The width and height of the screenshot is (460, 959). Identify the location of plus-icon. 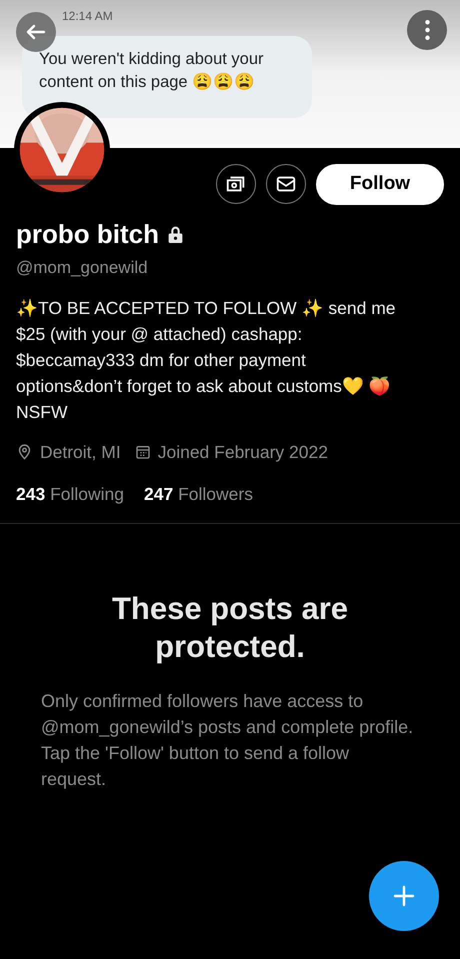
(404, 896).